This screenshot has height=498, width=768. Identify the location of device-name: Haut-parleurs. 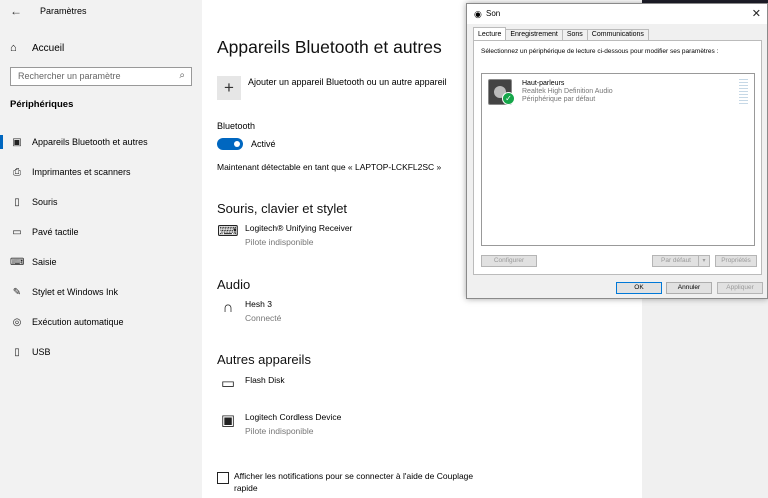
(543, 83).